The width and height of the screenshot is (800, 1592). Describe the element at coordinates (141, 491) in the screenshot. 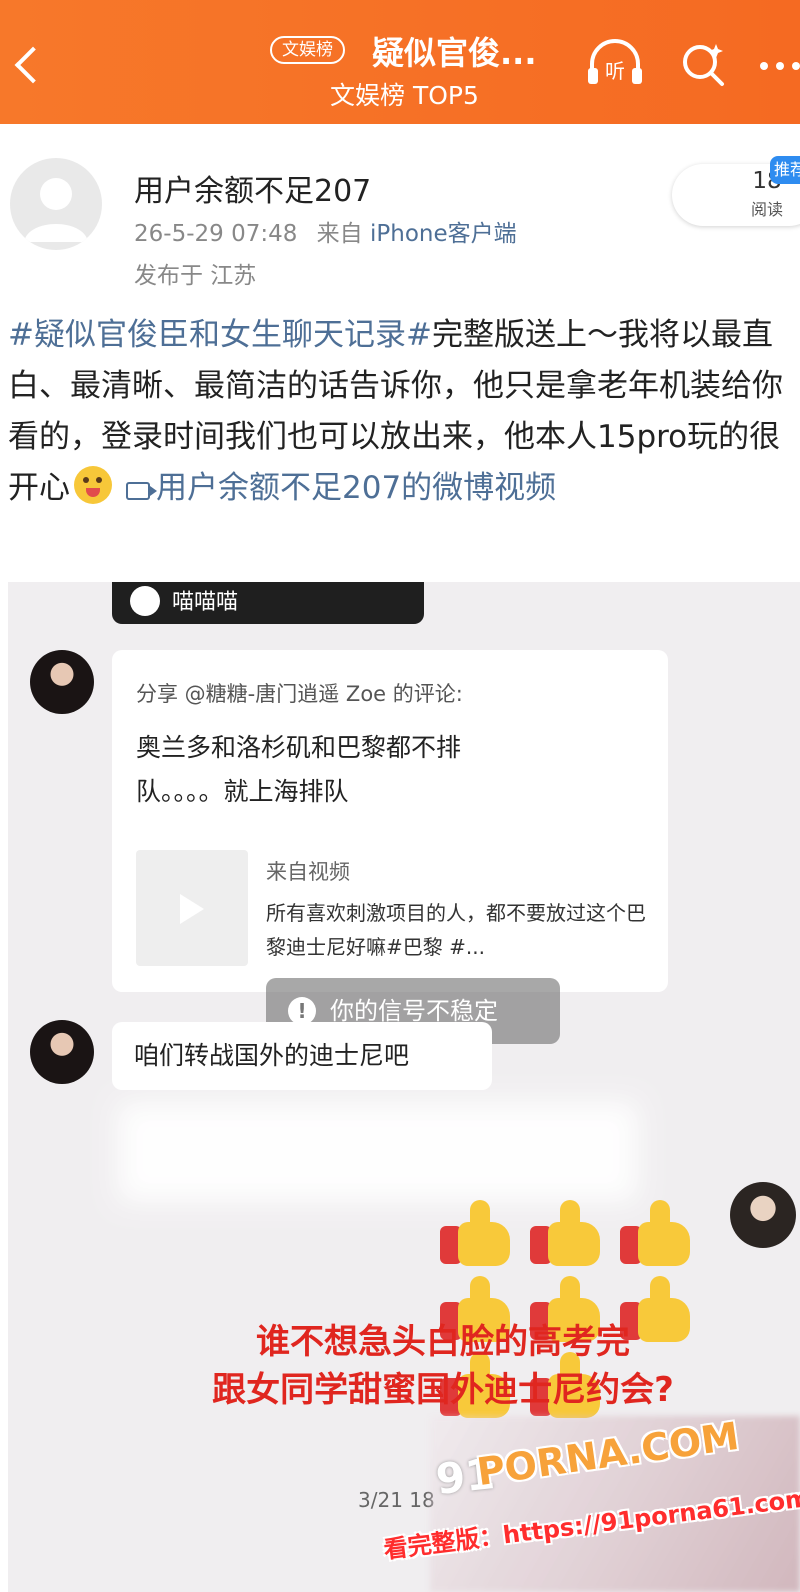

I see `video-icon` at that location.